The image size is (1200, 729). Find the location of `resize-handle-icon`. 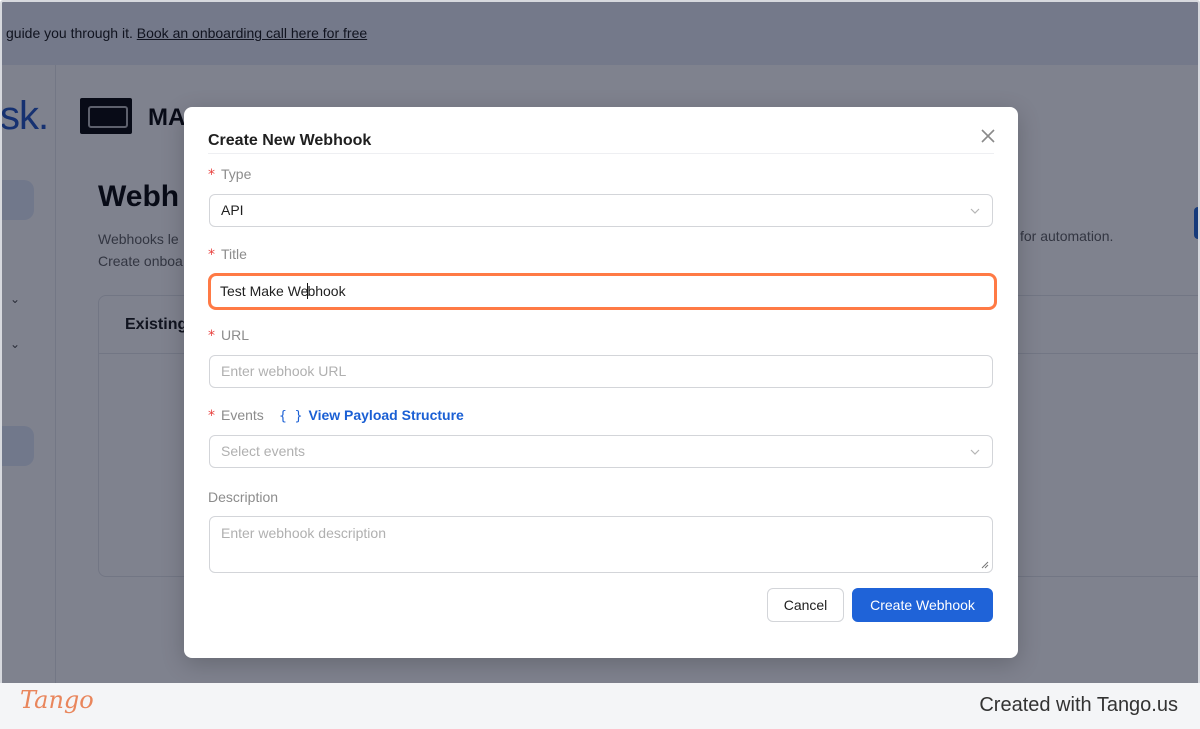

resize-handle-icon is located at coordinates (984, 564).